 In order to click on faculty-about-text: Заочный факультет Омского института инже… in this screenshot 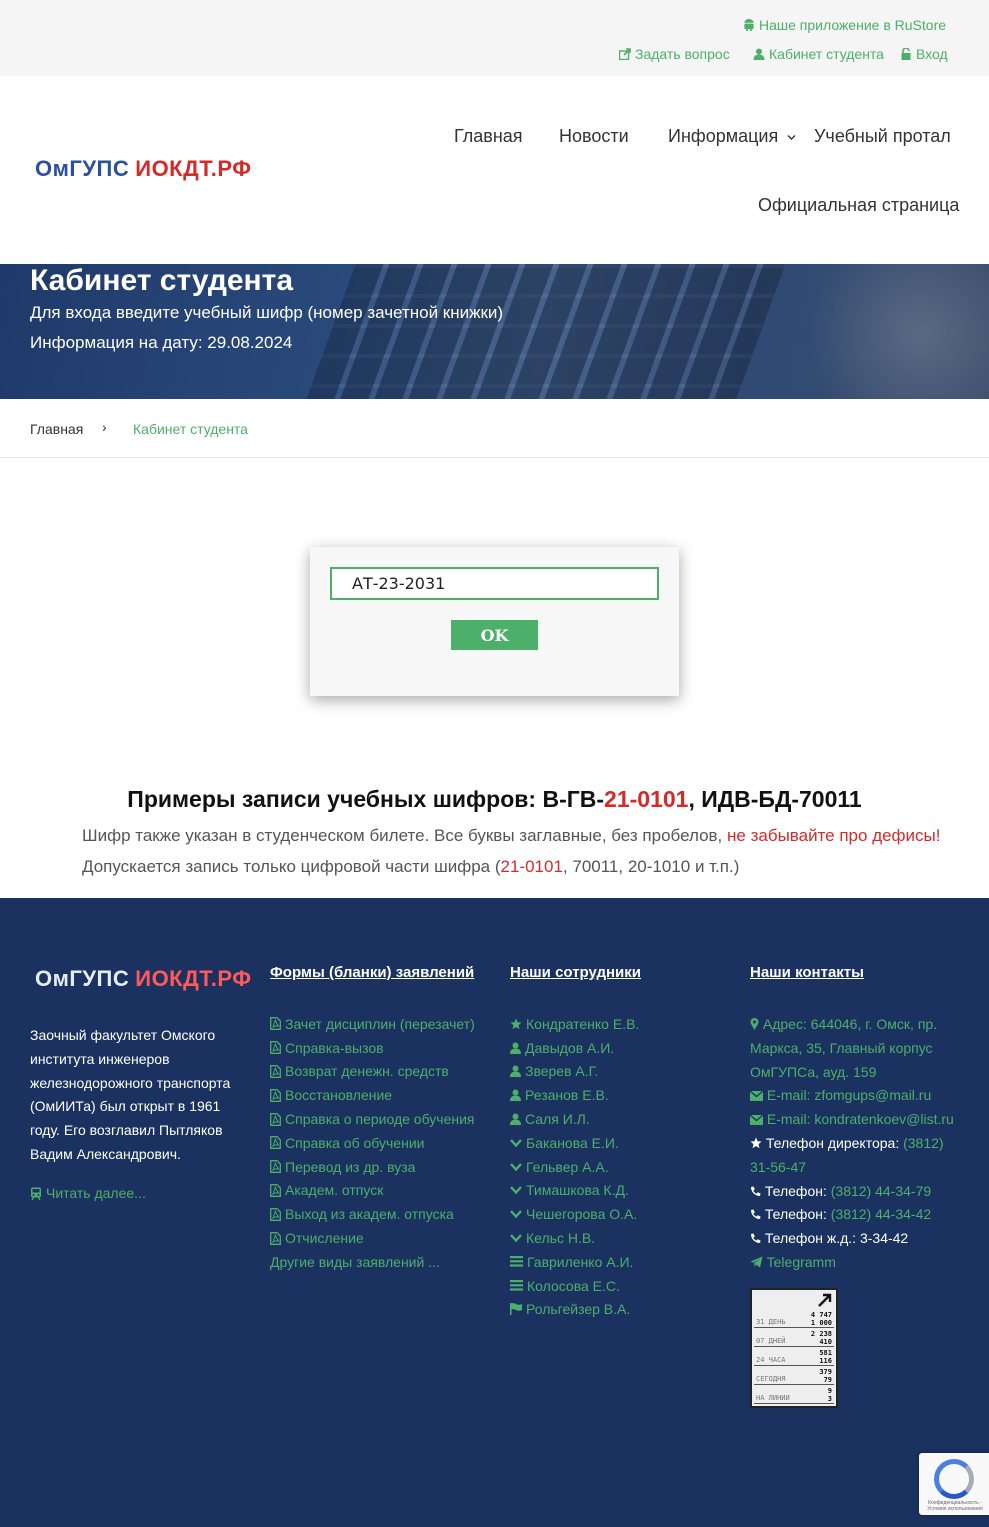, I will do `click(130, 1094)`.